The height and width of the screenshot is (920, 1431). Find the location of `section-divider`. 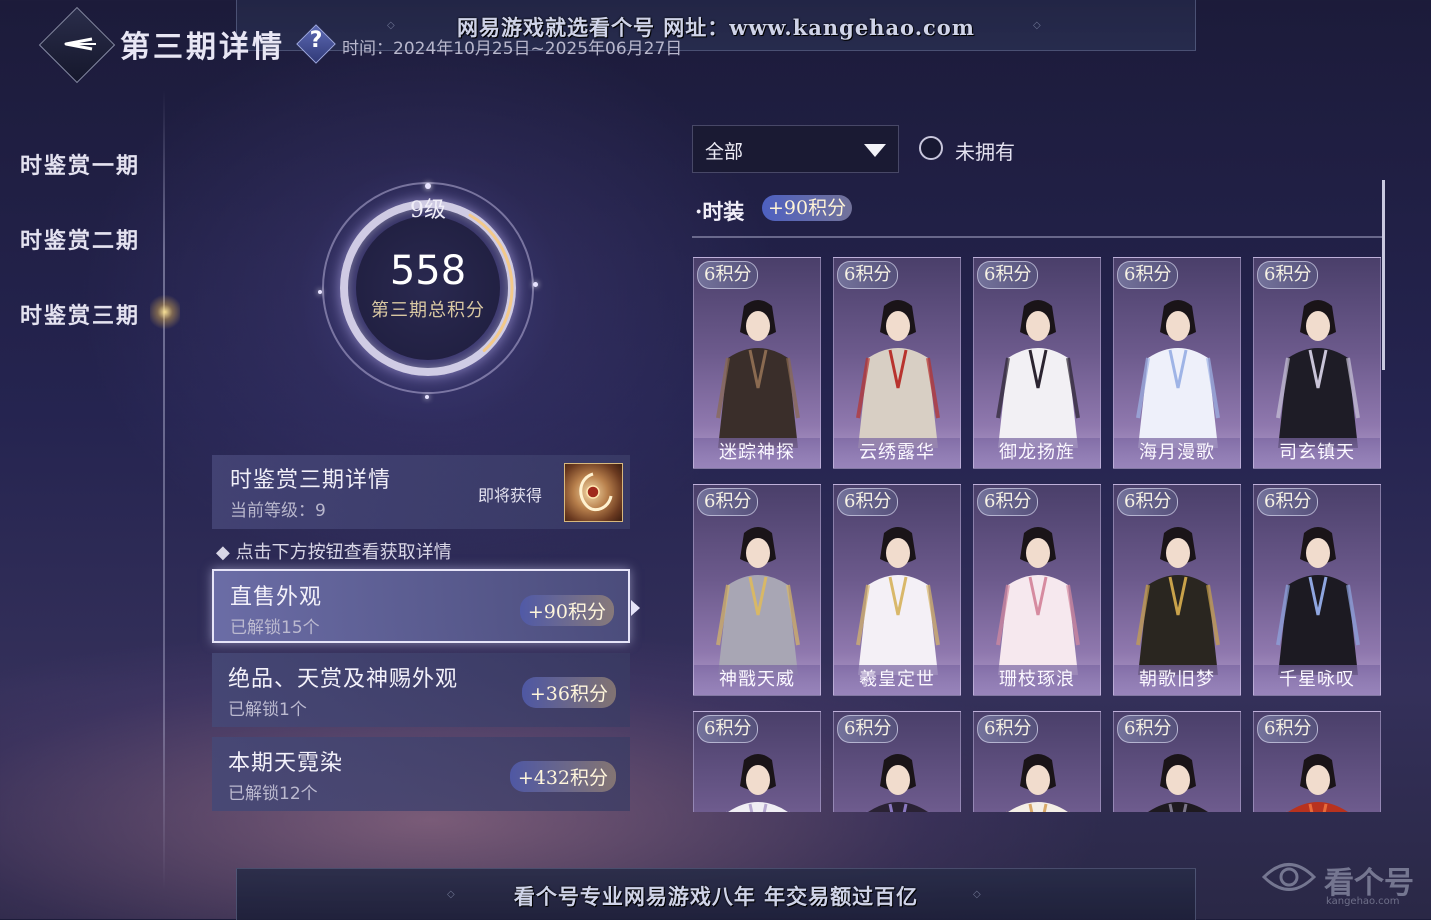

section-divider is located at coordinates (1037, 237).